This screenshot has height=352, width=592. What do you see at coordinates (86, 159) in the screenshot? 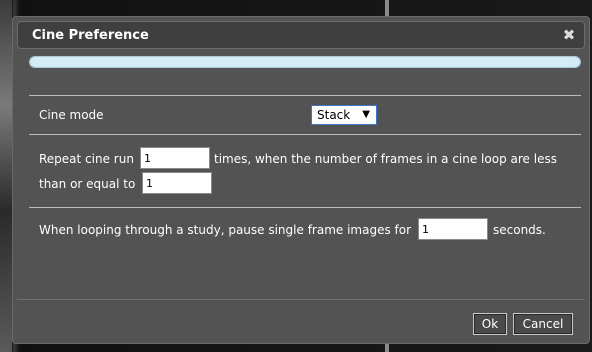
I see `repeat-text-before: Repeat cine run` at bounding box center [86, 159].